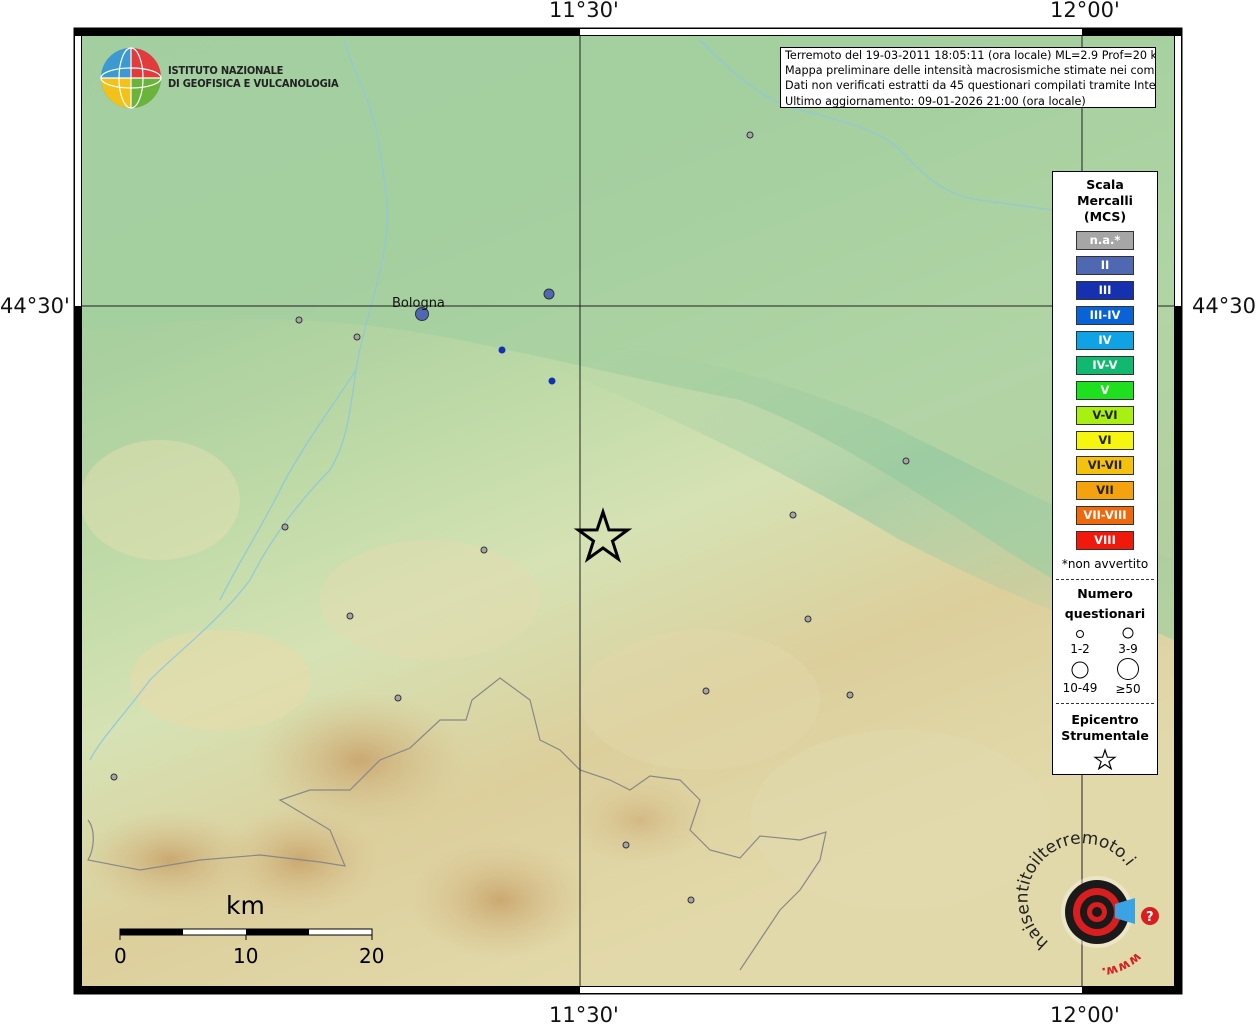  What do you see at coordinates (1105, 515) in the screenshot?
I see `legend-swatch-vii-viii: VII-VIII` at bounding box center [1105, 515].